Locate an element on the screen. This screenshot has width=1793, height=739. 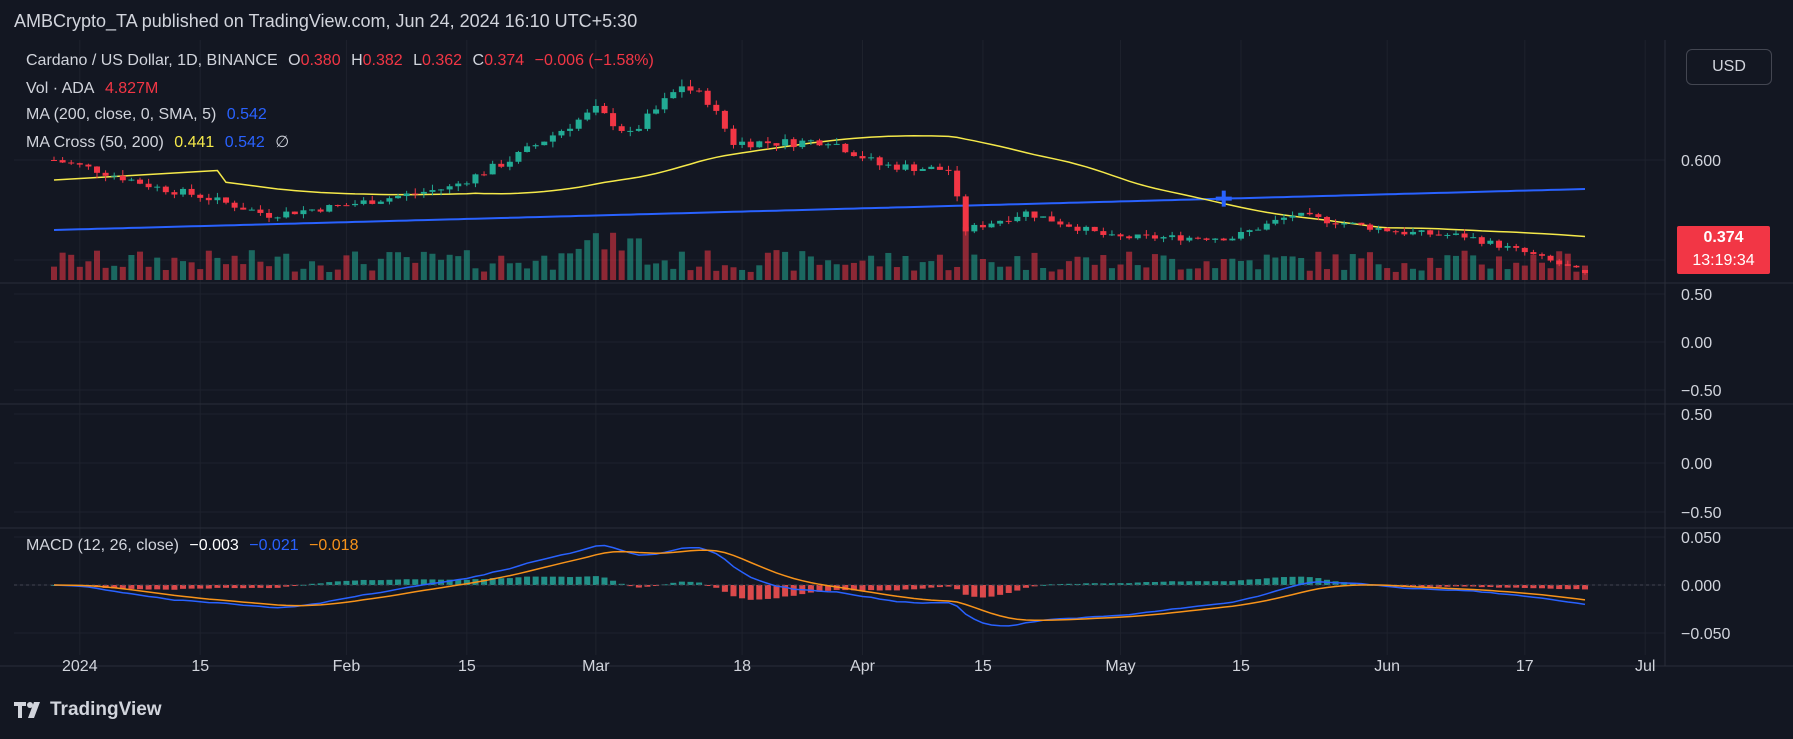
brand-name: TradingView is located at coordinates (106, 709).